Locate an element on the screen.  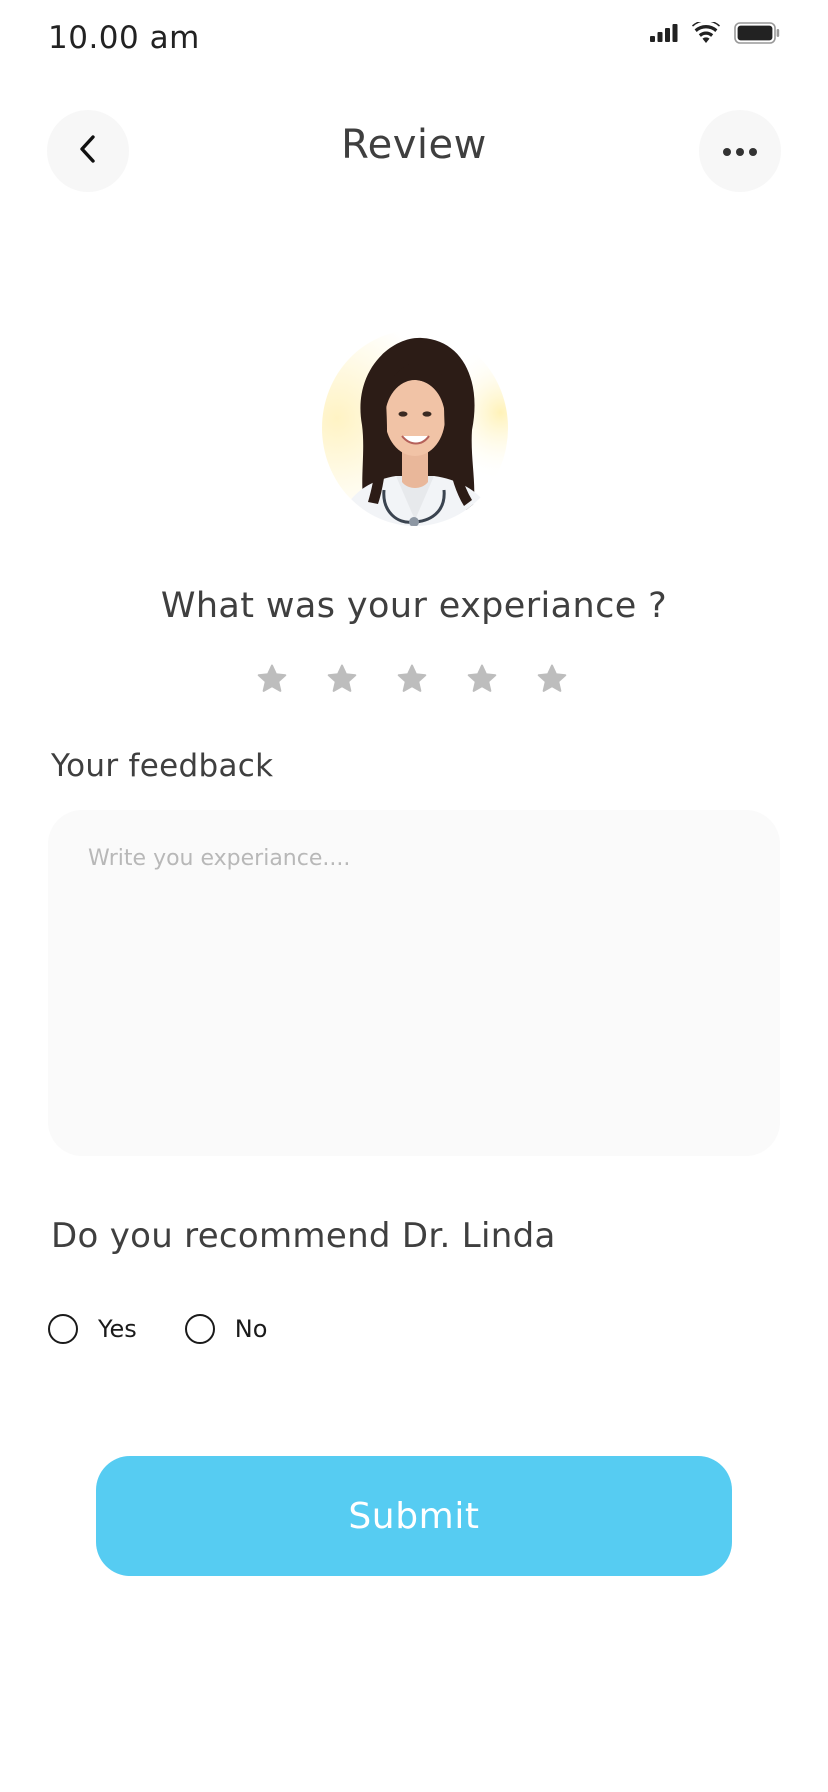
more-options-button is located at coordinates (740, 151).